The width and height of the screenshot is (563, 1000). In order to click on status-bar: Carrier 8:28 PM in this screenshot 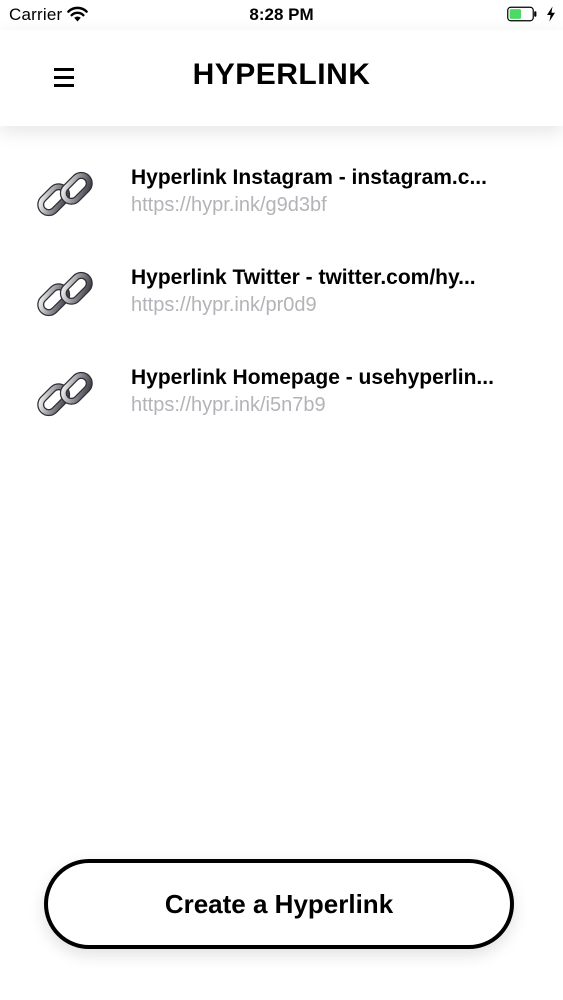, I will do `click(281, 15)`.